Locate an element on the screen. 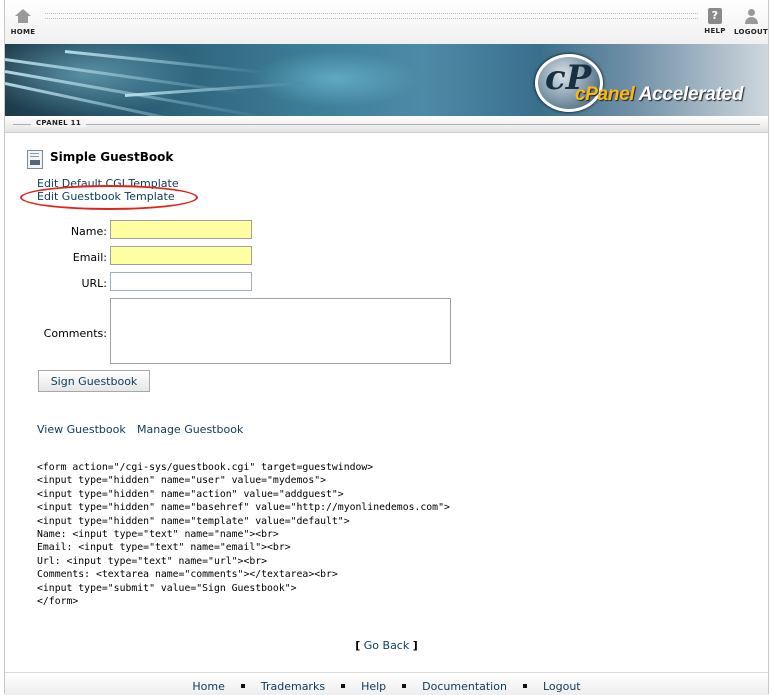 The height and width of the screenshot is (695, 772). footer-help-link: Help is located at coordinates (373, 686).